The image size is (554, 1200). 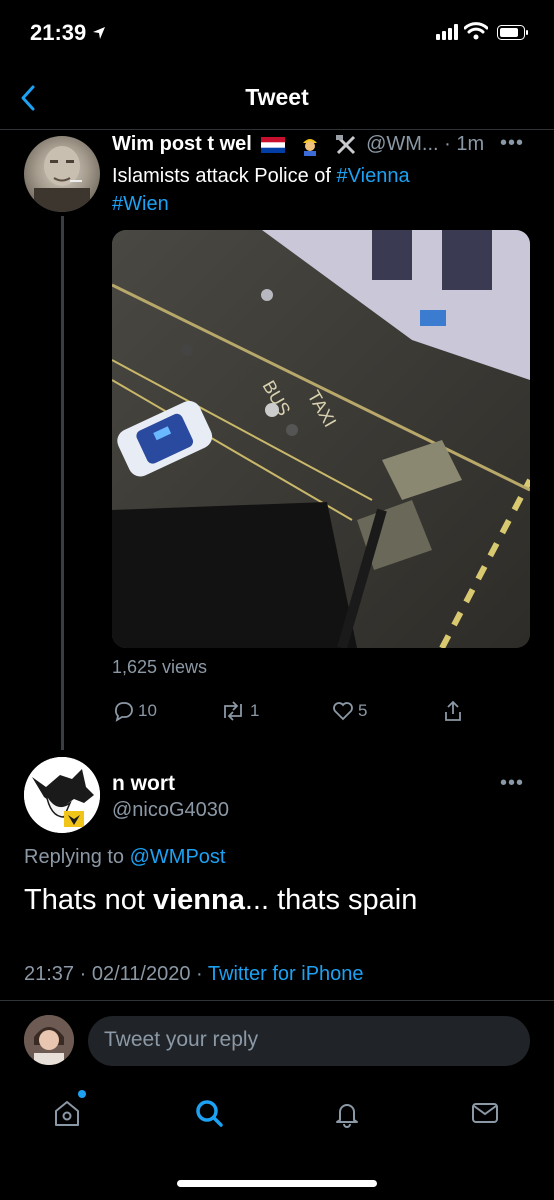 I want to click on replying-prefix: Replying to, so click(x=77, y=857).